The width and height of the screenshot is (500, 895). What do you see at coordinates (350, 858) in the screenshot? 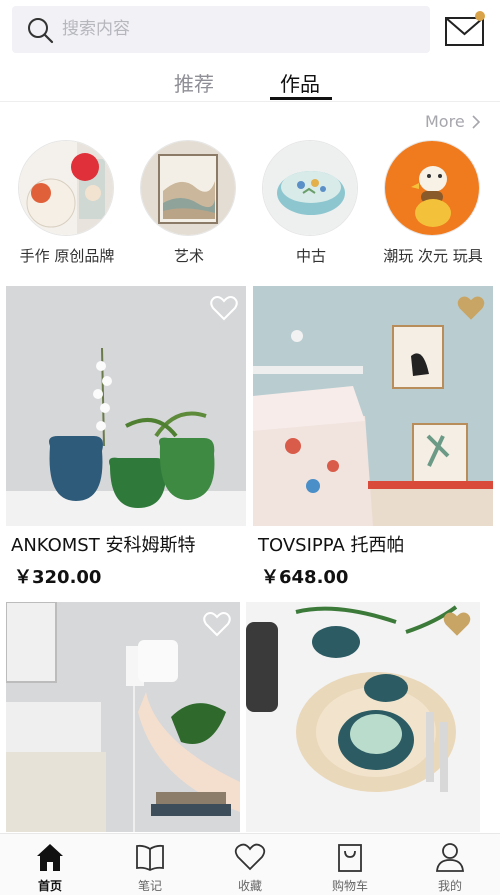
I see `shopping-bag-icon` at bounding box center [350, 858].